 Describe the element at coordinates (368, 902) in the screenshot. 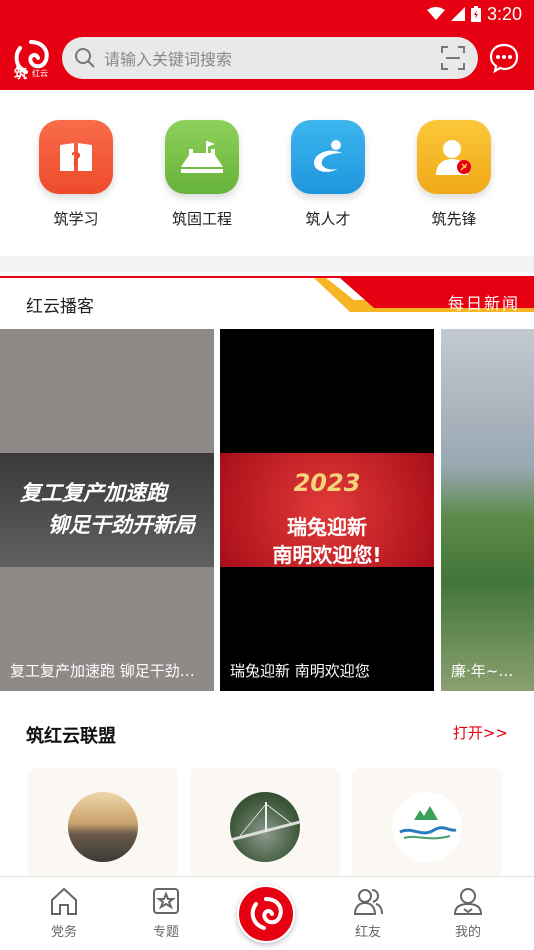

I see `friends-icon` at that location.